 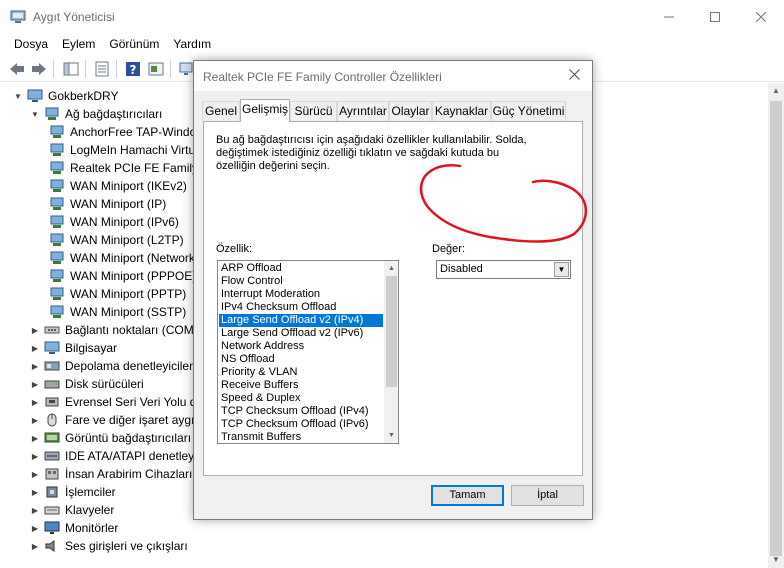 What do you see at coordinates (715, 17) in the screenshot?
I see `maximize-button` at bounding box center [715, 17].